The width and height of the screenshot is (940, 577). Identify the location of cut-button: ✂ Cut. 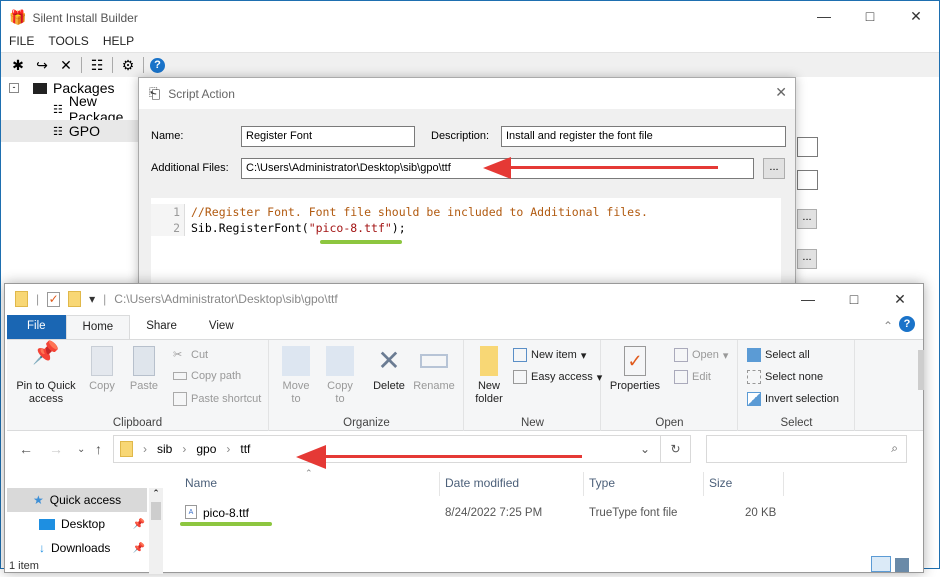
(190, 355).